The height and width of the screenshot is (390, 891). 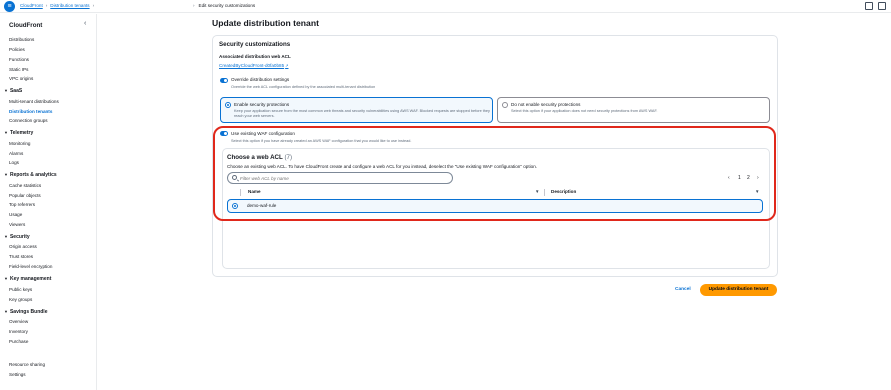 I want to click on enable-security-radio, so click(x=228, y=105).